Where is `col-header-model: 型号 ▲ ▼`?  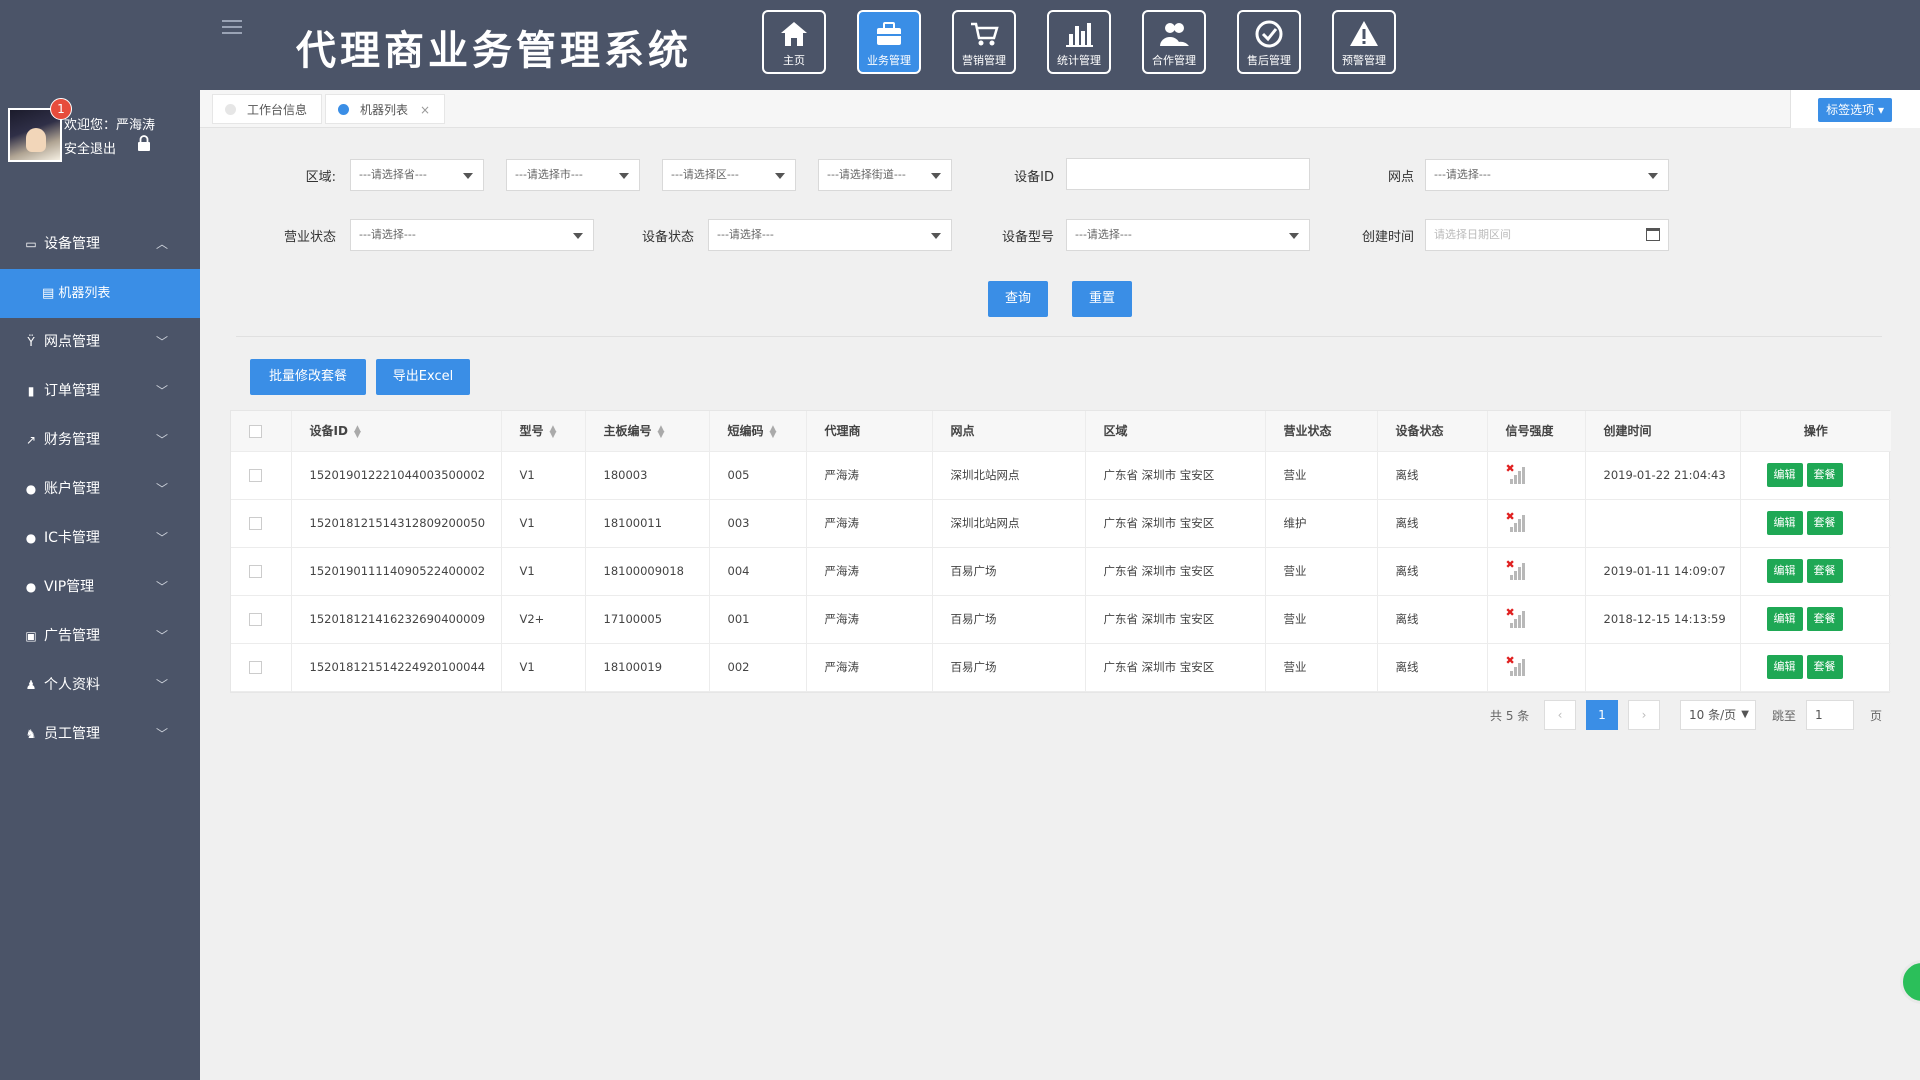 col-header-model: 型号 ▲ ▼ is located at coordinates (543, 431).